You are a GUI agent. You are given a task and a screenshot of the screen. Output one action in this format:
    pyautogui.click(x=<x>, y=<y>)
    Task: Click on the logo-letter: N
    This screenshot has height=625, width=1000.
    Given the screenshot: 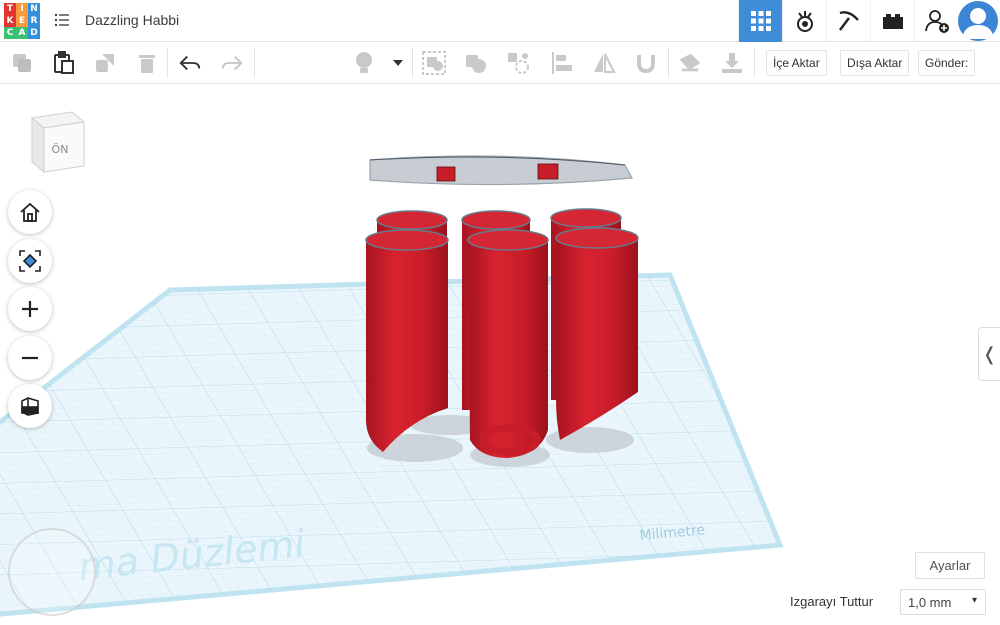 What is the action you would take?
    pyautogui.click(x=34, y=9)
    